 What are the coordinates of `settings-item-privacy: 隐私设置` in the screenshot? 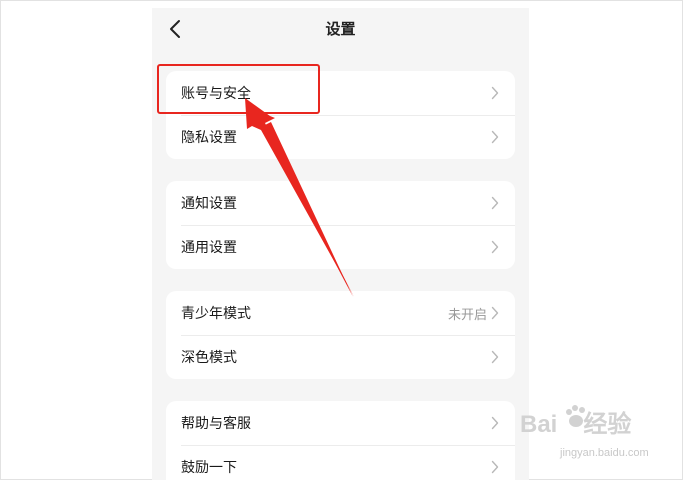 It's located at (340, 137).